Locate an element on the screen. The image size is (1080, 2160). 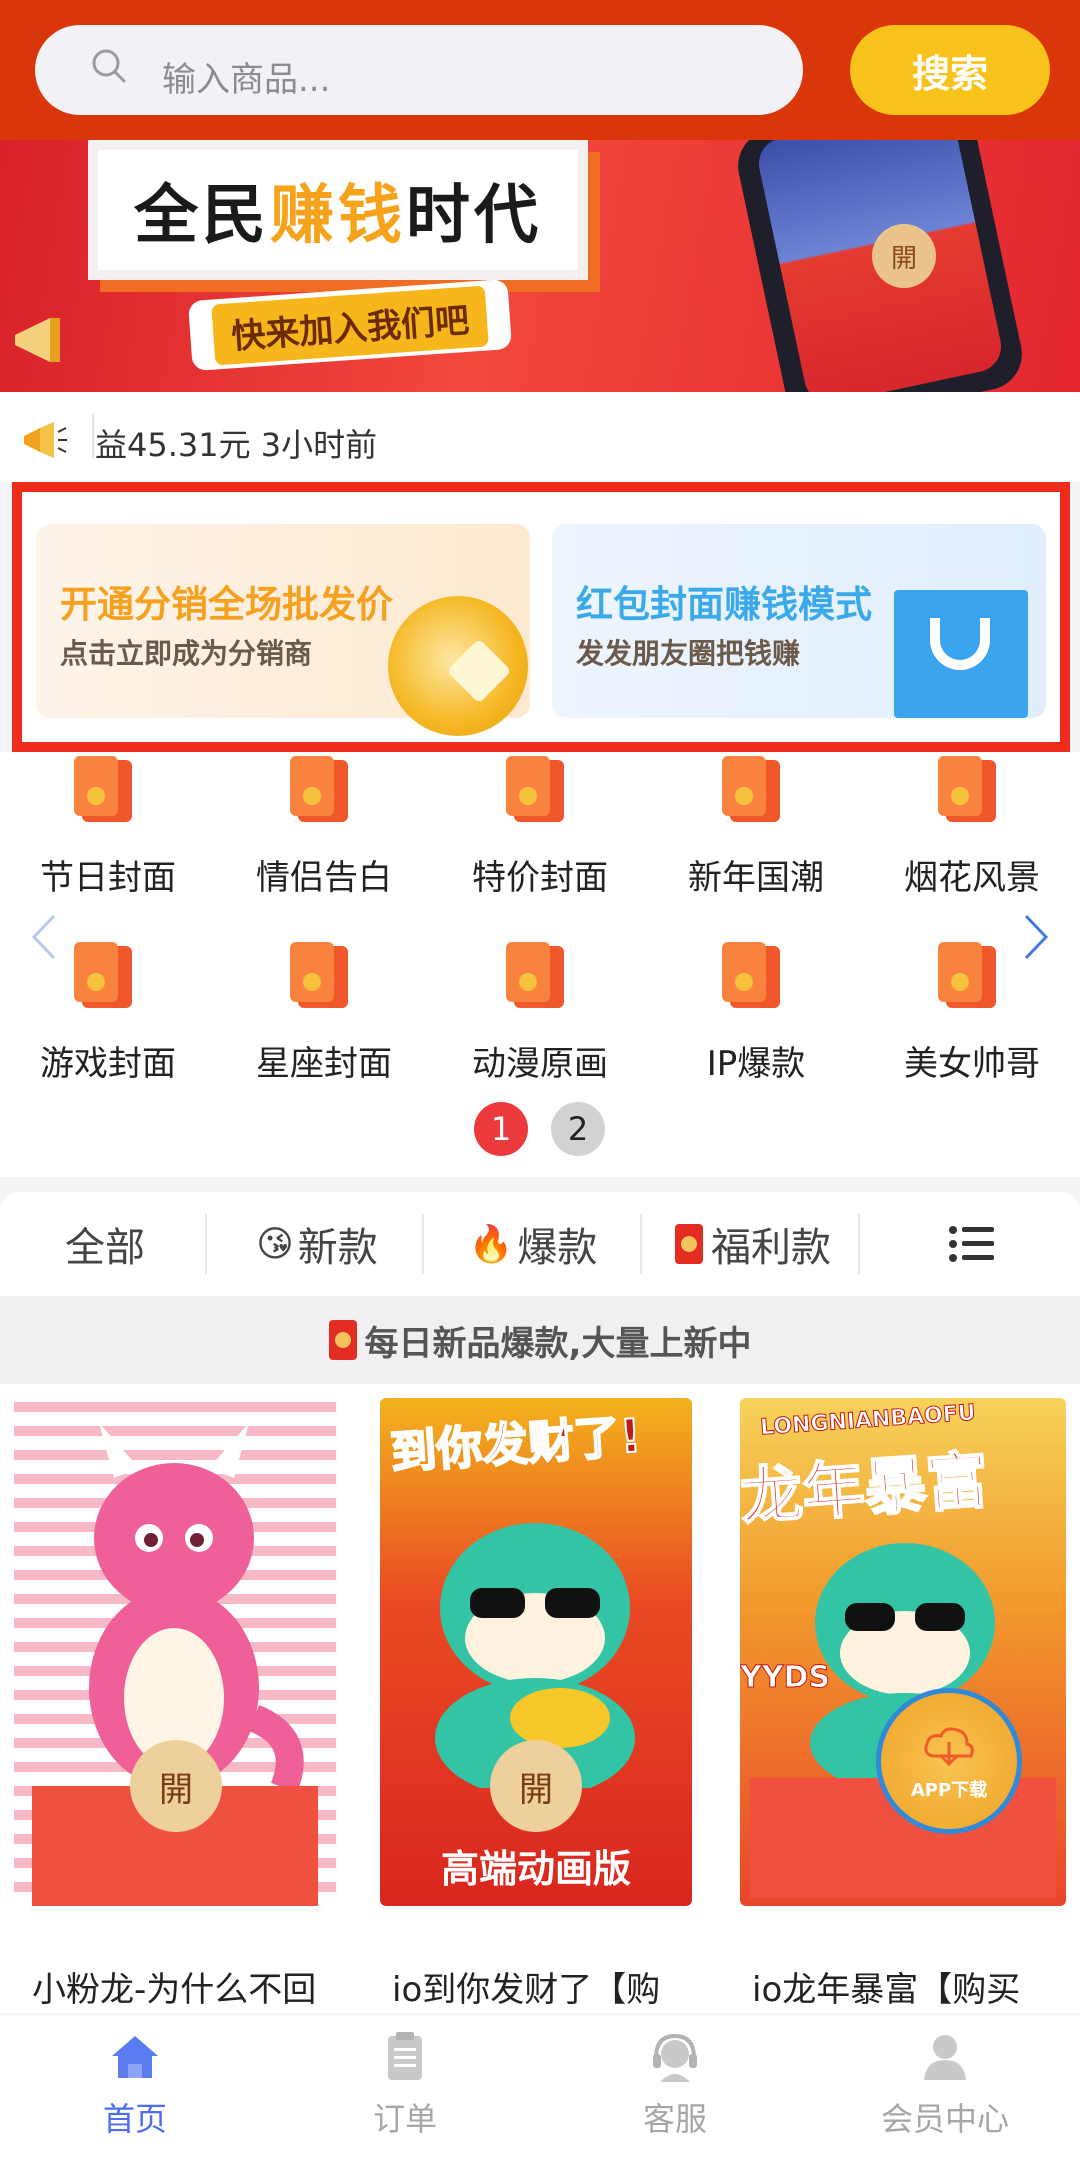
page-dot-2: 2 is located at coordinates (578, 1129).